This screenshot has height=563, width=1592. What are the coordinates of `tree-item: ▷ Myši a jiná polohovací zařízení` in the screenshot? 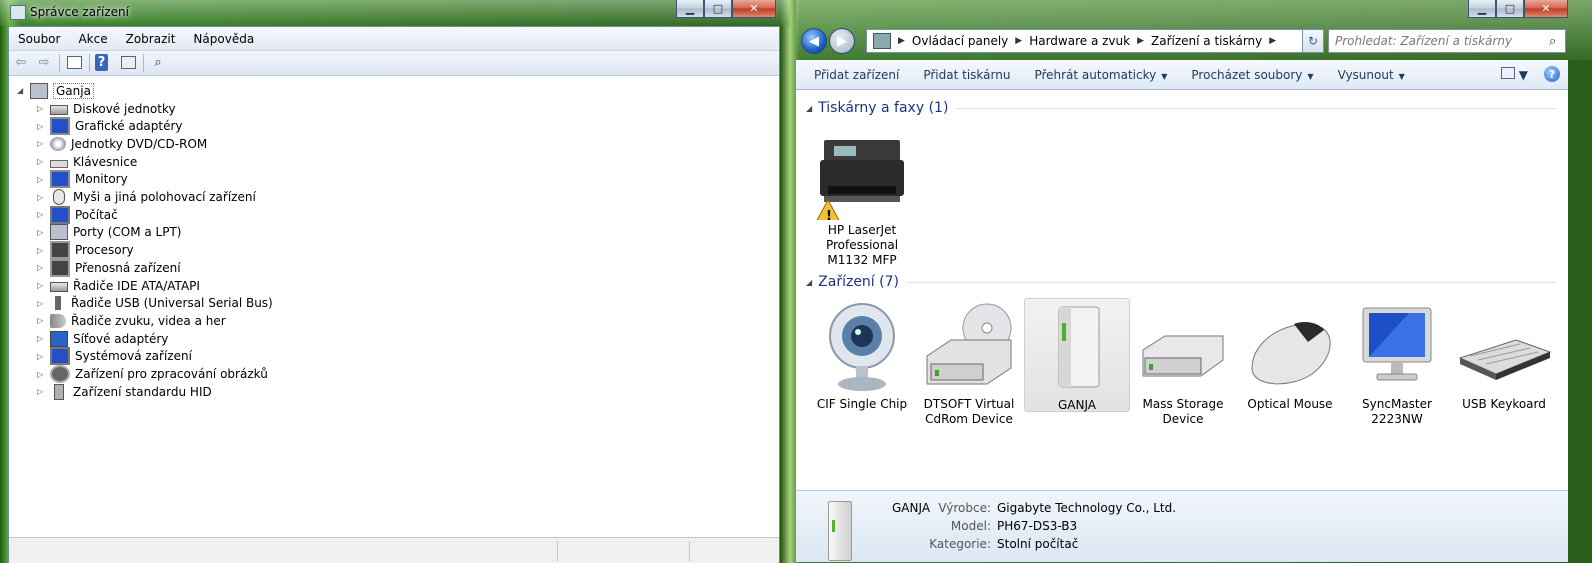 It's located at (146, 197).